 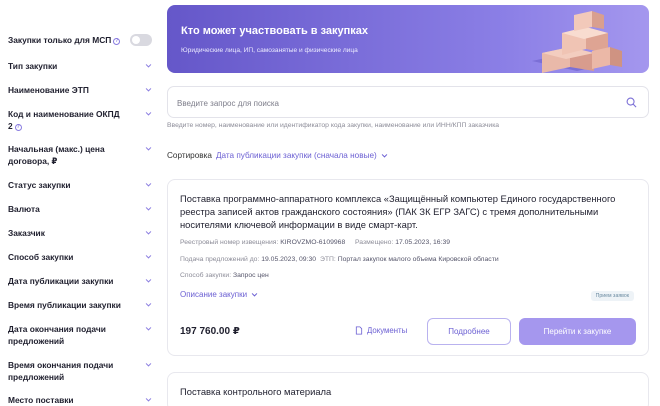 I want to click on description-toggle: Описание закупки, so click(x=219, y=294).